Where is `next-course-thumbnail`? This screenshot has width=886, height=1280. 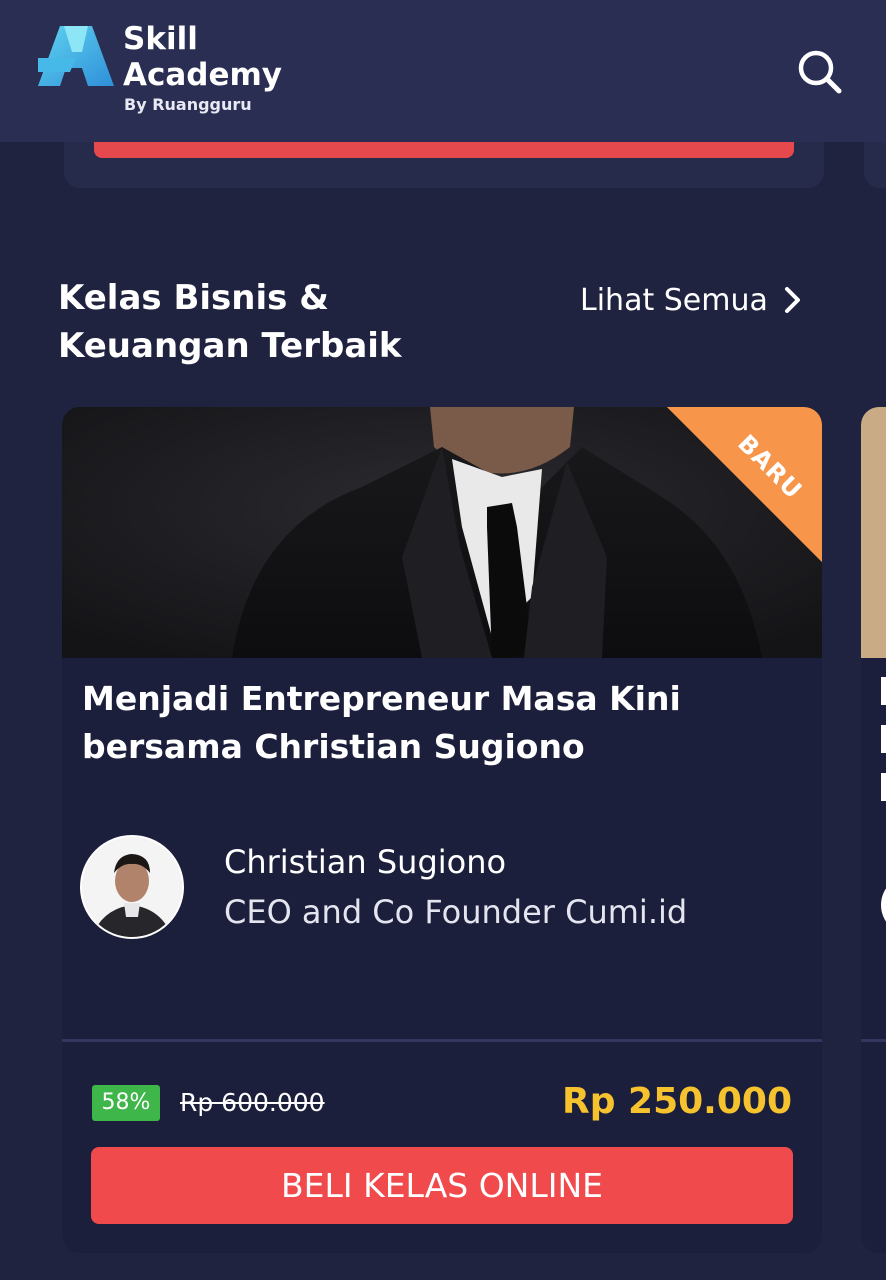
next-course-thumbnail is located at coordinates (873, 532).